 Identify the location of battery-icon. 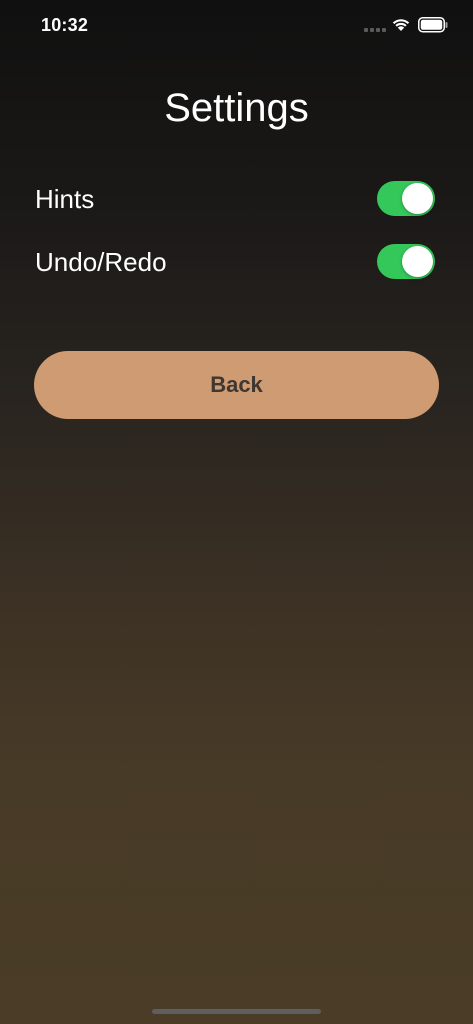
(433, 27).